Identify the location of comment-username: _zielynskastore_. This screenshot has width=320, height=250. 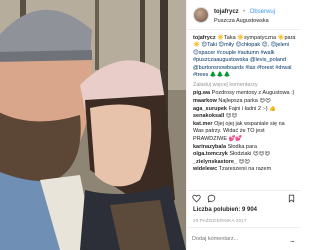
(215, 162).